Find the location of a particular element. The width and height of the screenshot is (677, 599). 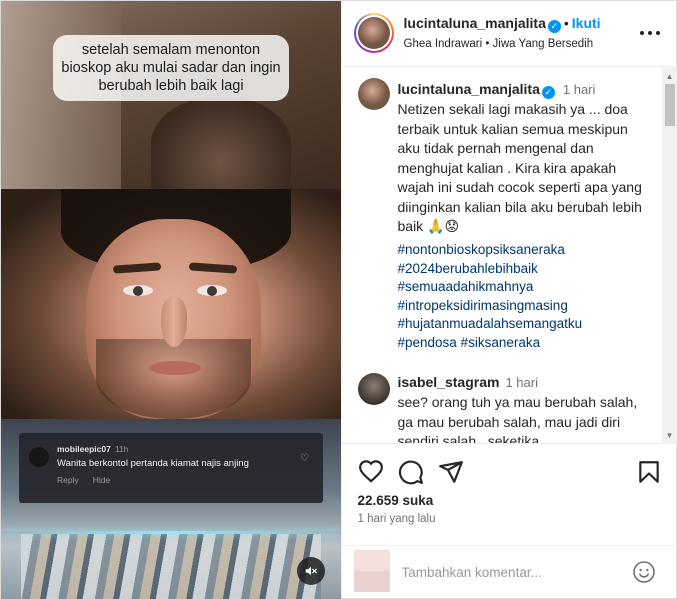

glow-line is located at coordinates (171, 532).